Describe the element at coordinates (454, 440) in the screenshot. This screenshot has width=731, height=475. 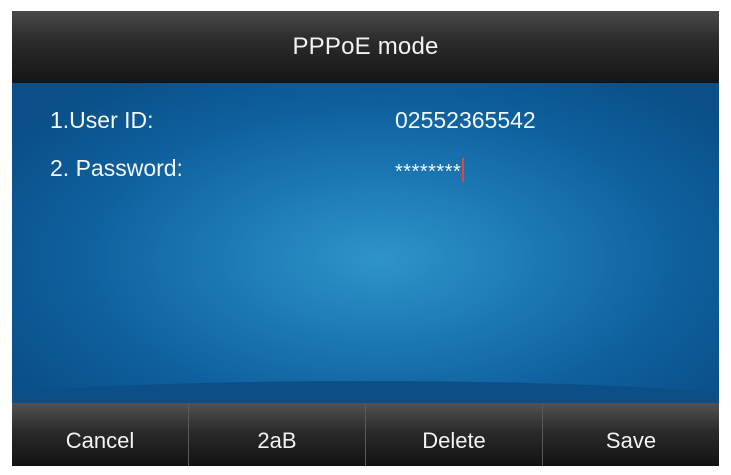
I see `delete-button-label: Delete` at that location.